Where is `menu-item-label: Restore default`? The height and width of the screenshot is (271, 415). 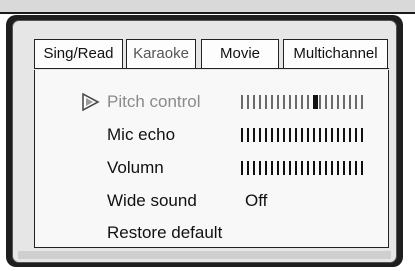 menu-item-label: Restore default is located at coordinates (165, 232).